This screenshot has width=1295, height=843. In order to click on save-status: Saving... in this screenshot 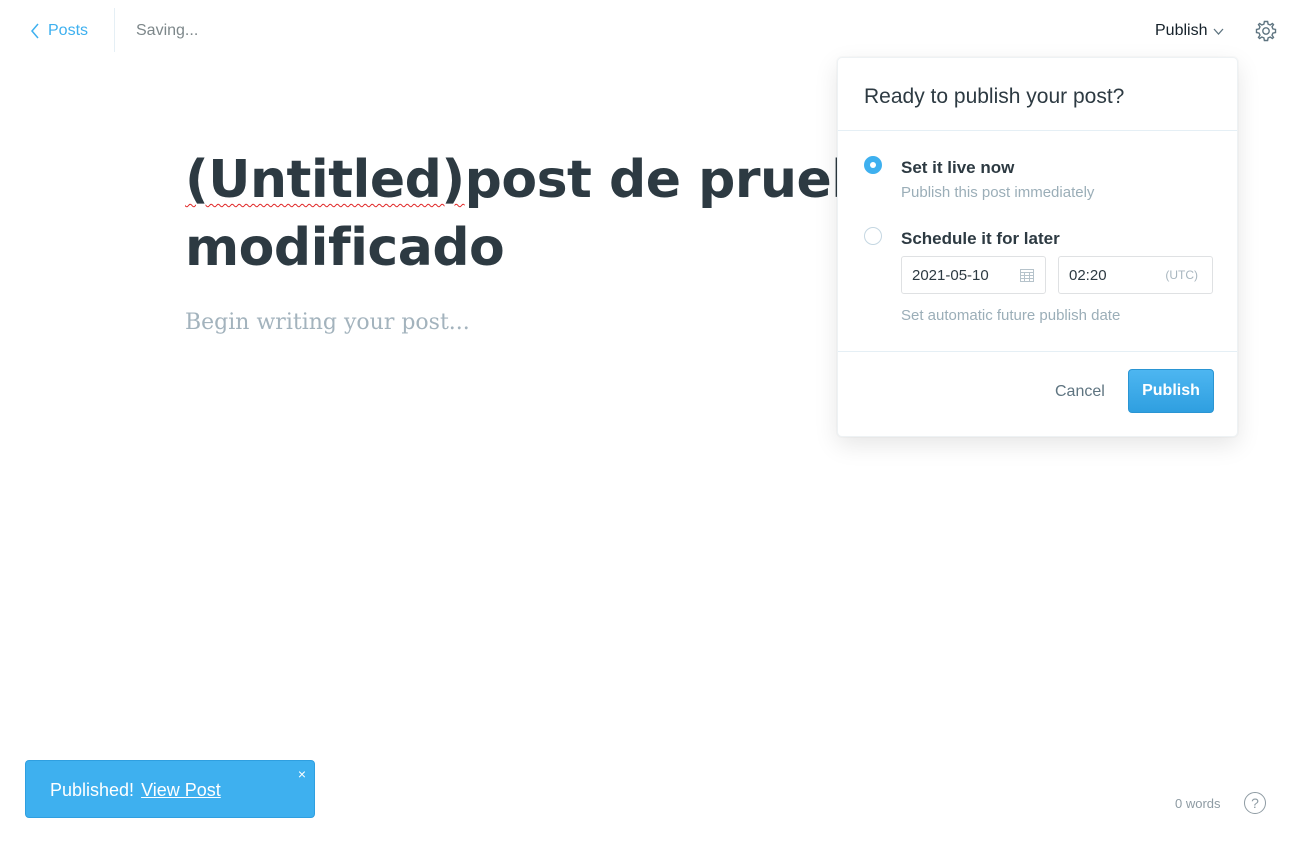, I will do `click(167, 30)`.